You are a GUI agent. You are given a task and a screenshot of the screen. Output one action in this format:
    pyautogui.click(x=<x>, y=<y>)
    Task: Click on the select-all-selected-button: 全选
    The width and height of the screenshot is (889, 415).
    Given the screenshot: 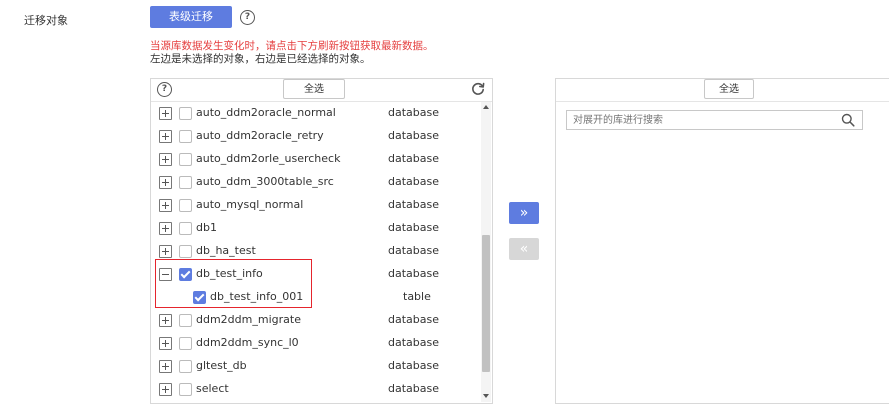 What is the action you would take?
    pyautogui.click(x=729, y=89)
    